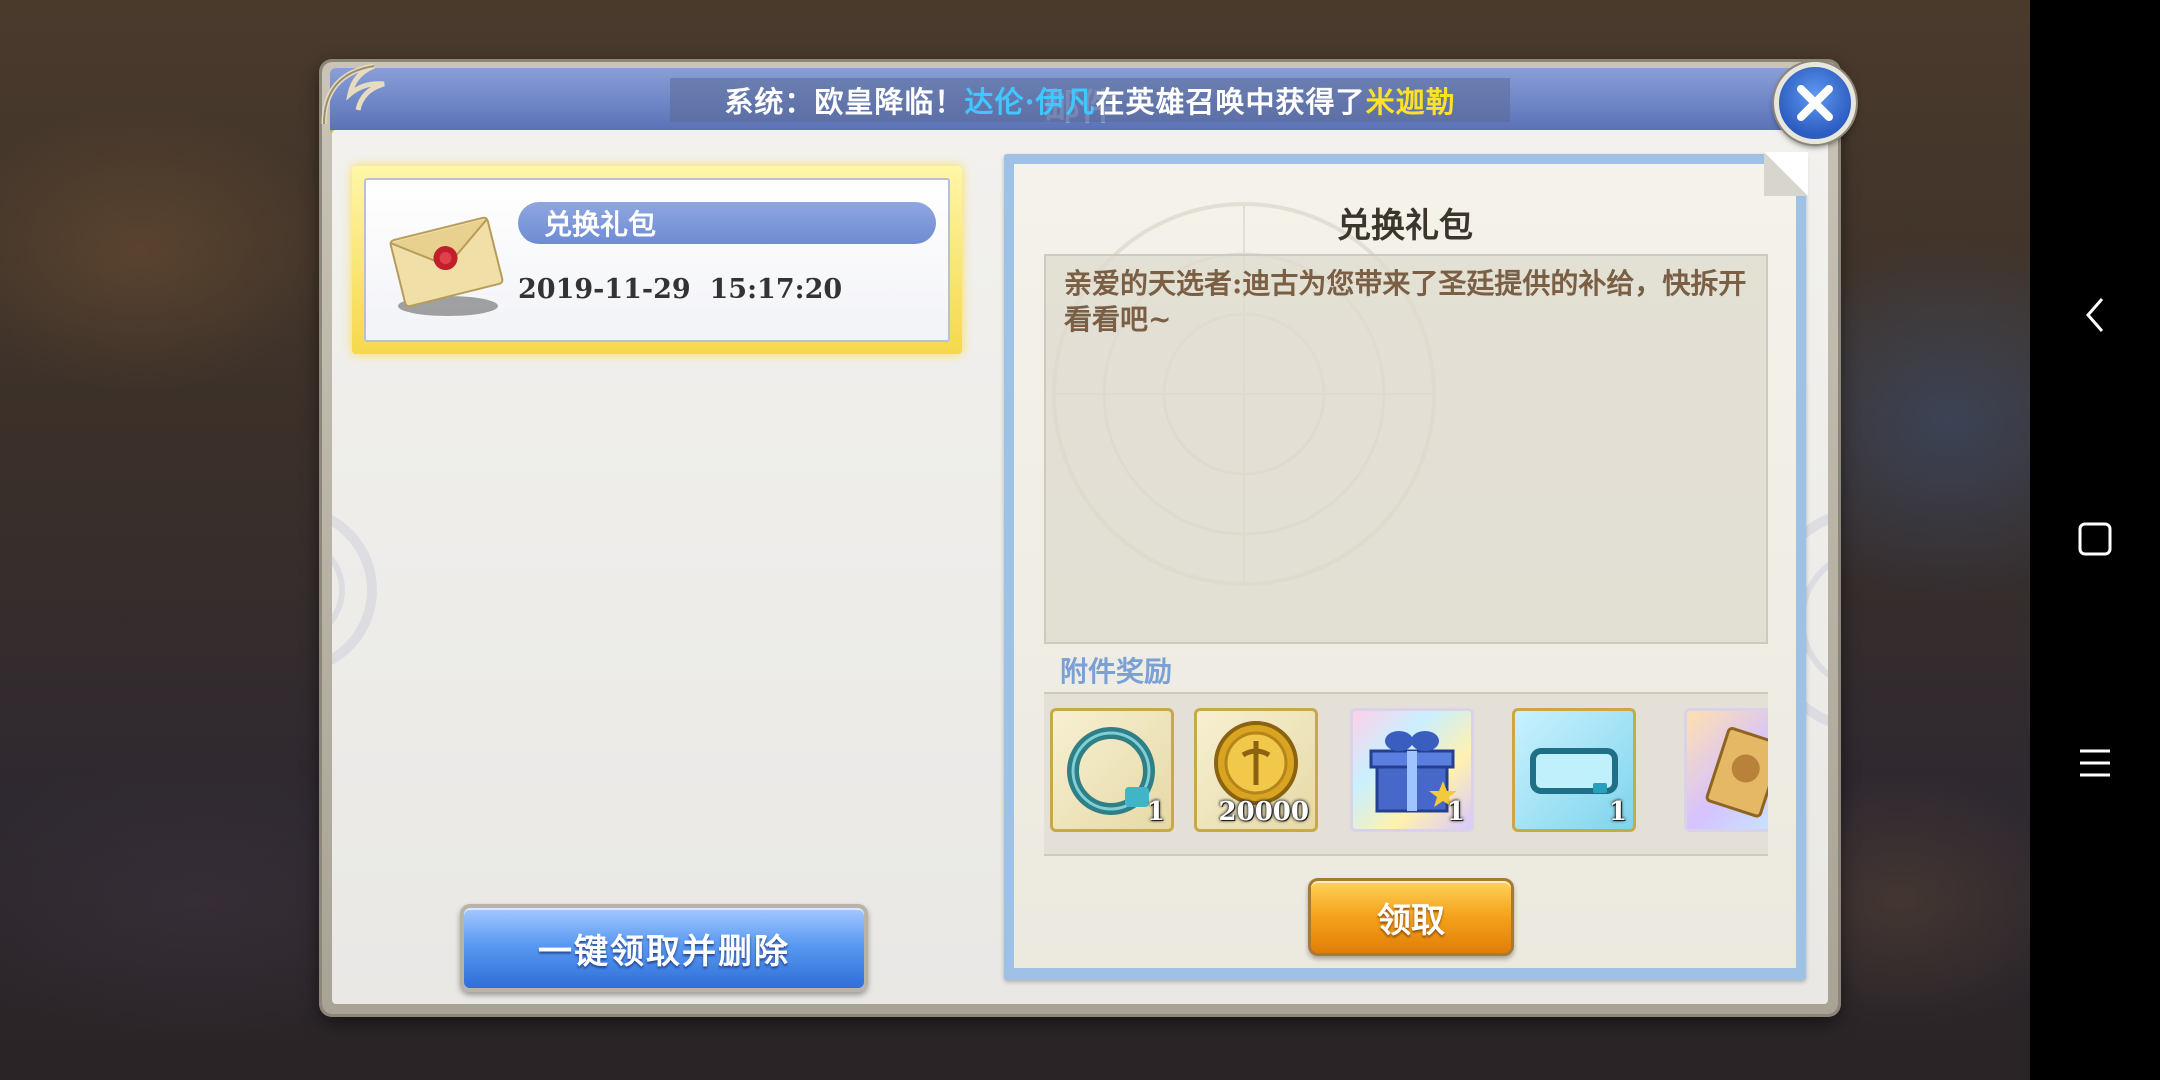  Describe the element at coordinates (1030, 102) in the screenshot. I see `broadcast-player: 达伦·伊凡` at that location.